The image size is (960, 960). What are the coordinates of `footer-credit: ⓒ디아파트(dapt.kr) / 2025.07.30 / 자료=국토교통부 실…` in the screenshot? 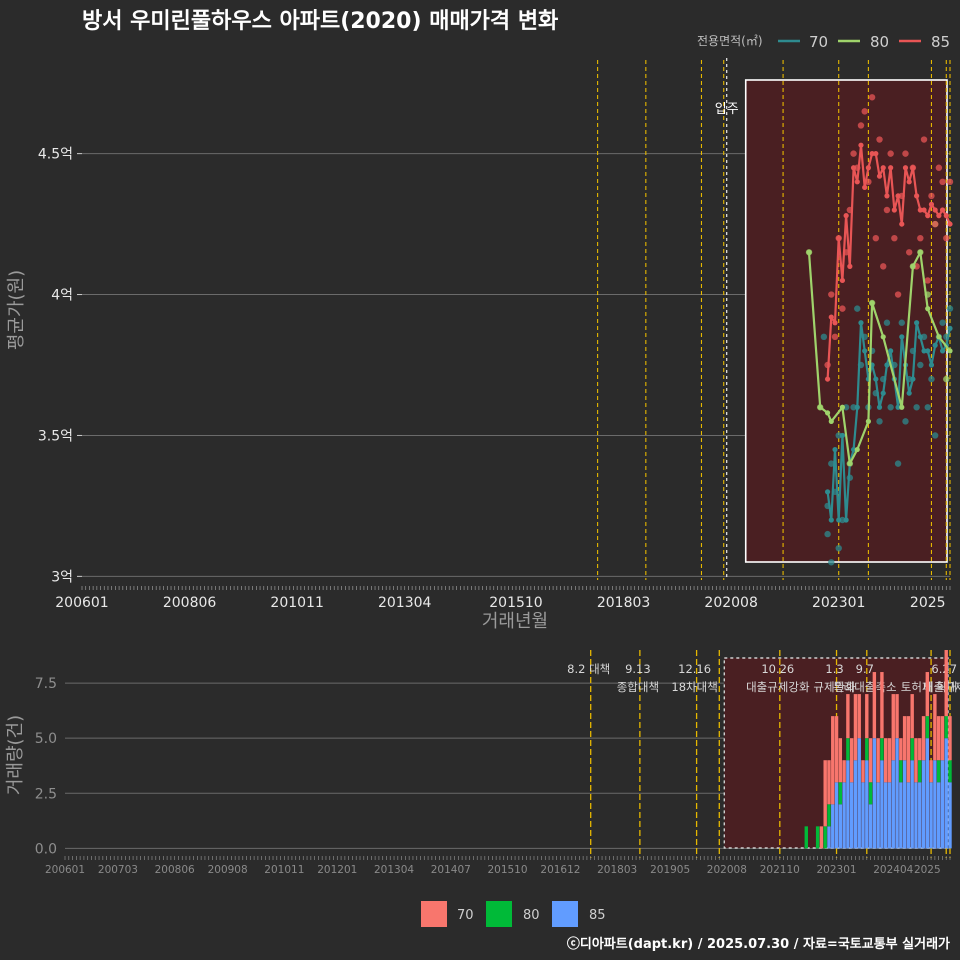 It's located at (758, 944).